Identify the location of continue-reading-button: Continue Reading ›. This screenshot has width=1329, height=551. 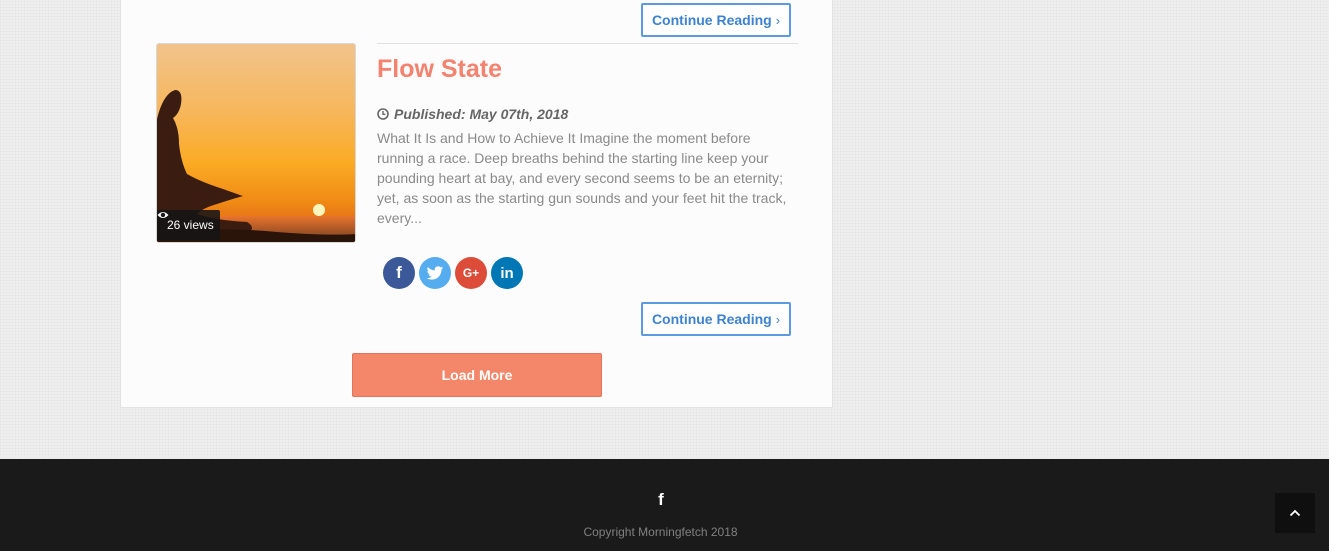
(716, 319).